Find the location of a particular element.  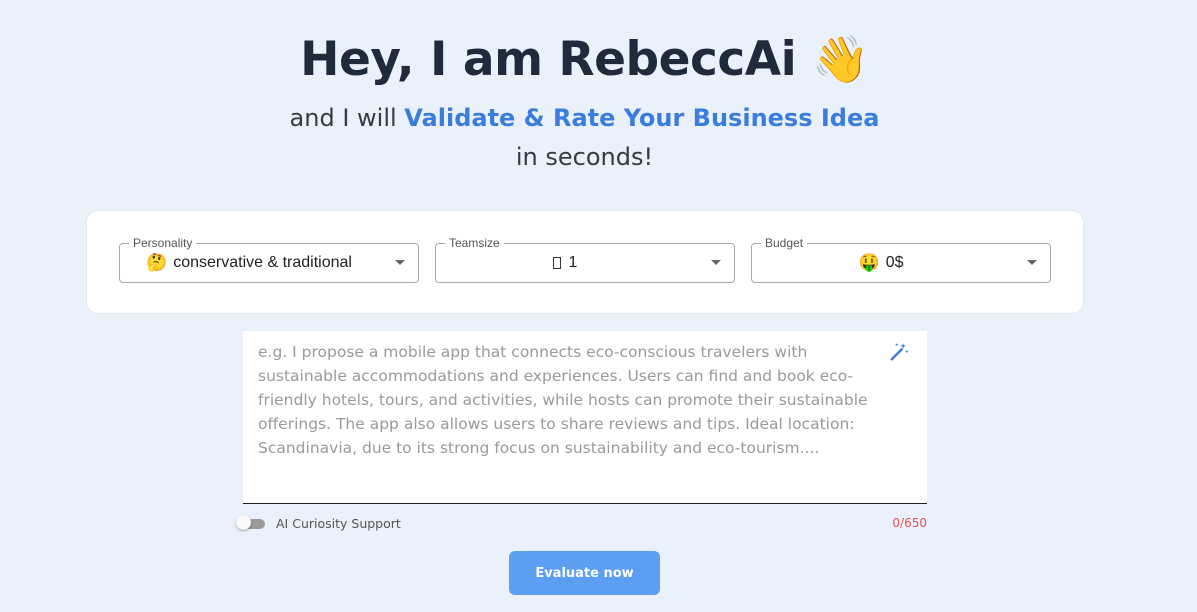

personality-value-wrap: 🤔 conservative & traditional is located at coordinates (249, 263).